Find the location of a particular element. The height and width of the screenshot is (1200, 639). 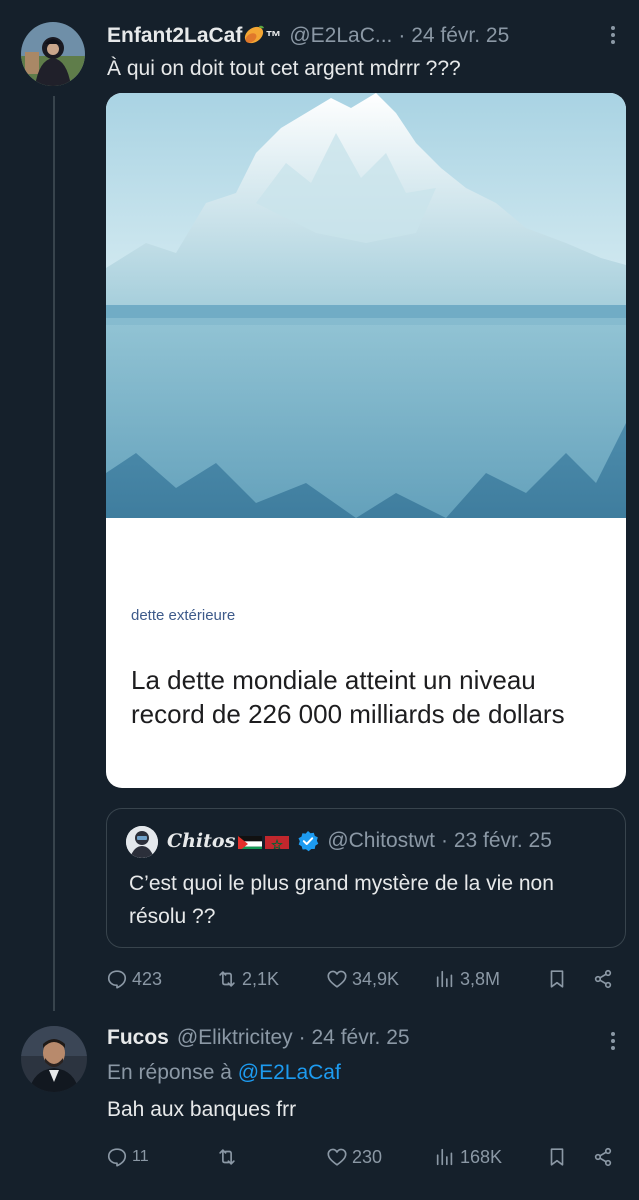

reply-more-options-icon is located at coordinates (613, 1041).